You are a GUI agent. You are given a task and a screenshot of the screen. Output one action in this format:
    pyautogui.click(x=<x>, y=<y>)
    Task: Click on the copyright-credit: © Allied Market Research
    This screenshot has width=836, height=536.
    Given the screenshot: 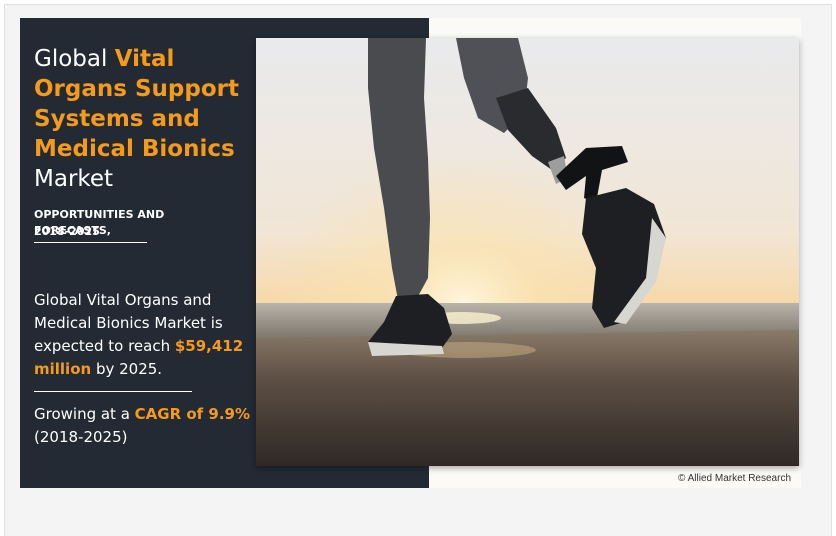 What is the action you would take?
    pyautogui.click(x=734, y=478)
    